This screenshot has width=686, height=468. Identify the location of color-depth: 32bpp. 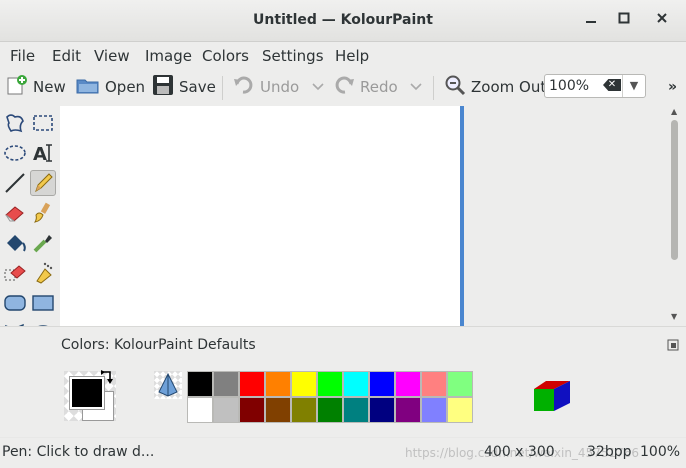
(609, 452).